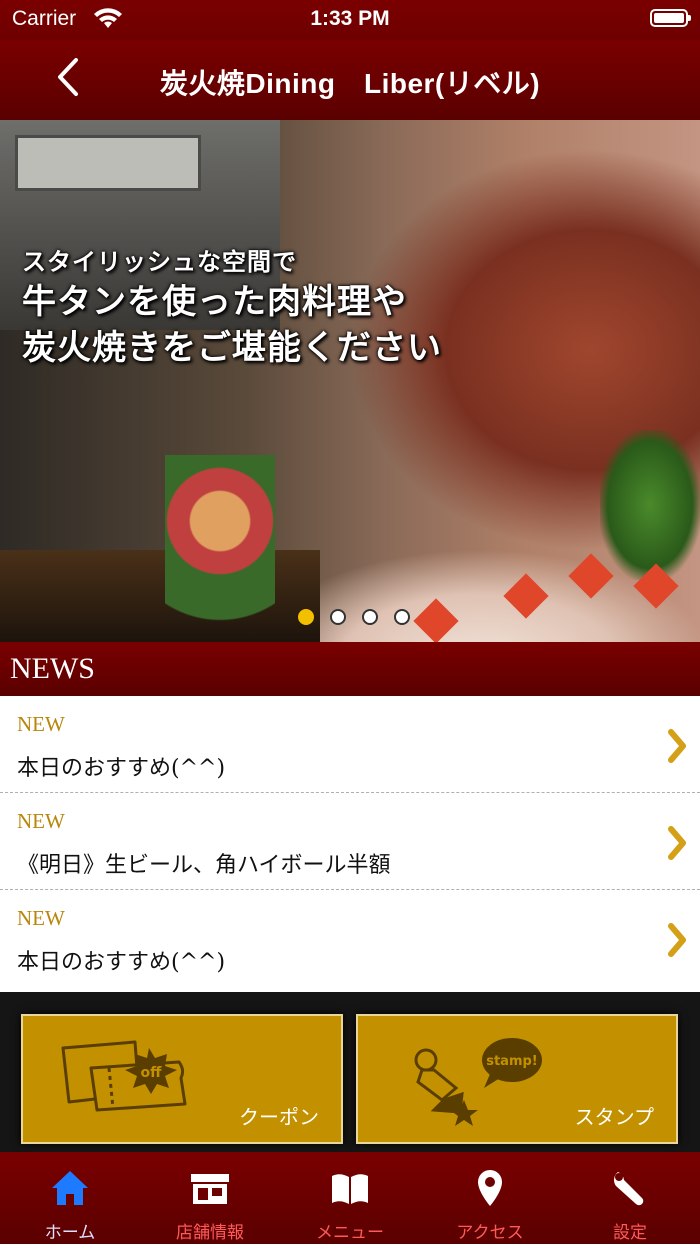 The width and height of the screenshot is (700, 1244). Describe the element at coordinates (350, 1072) in the screenshot. I see `feature-buttons: off クーポン stamp! スタンプ` at that location.